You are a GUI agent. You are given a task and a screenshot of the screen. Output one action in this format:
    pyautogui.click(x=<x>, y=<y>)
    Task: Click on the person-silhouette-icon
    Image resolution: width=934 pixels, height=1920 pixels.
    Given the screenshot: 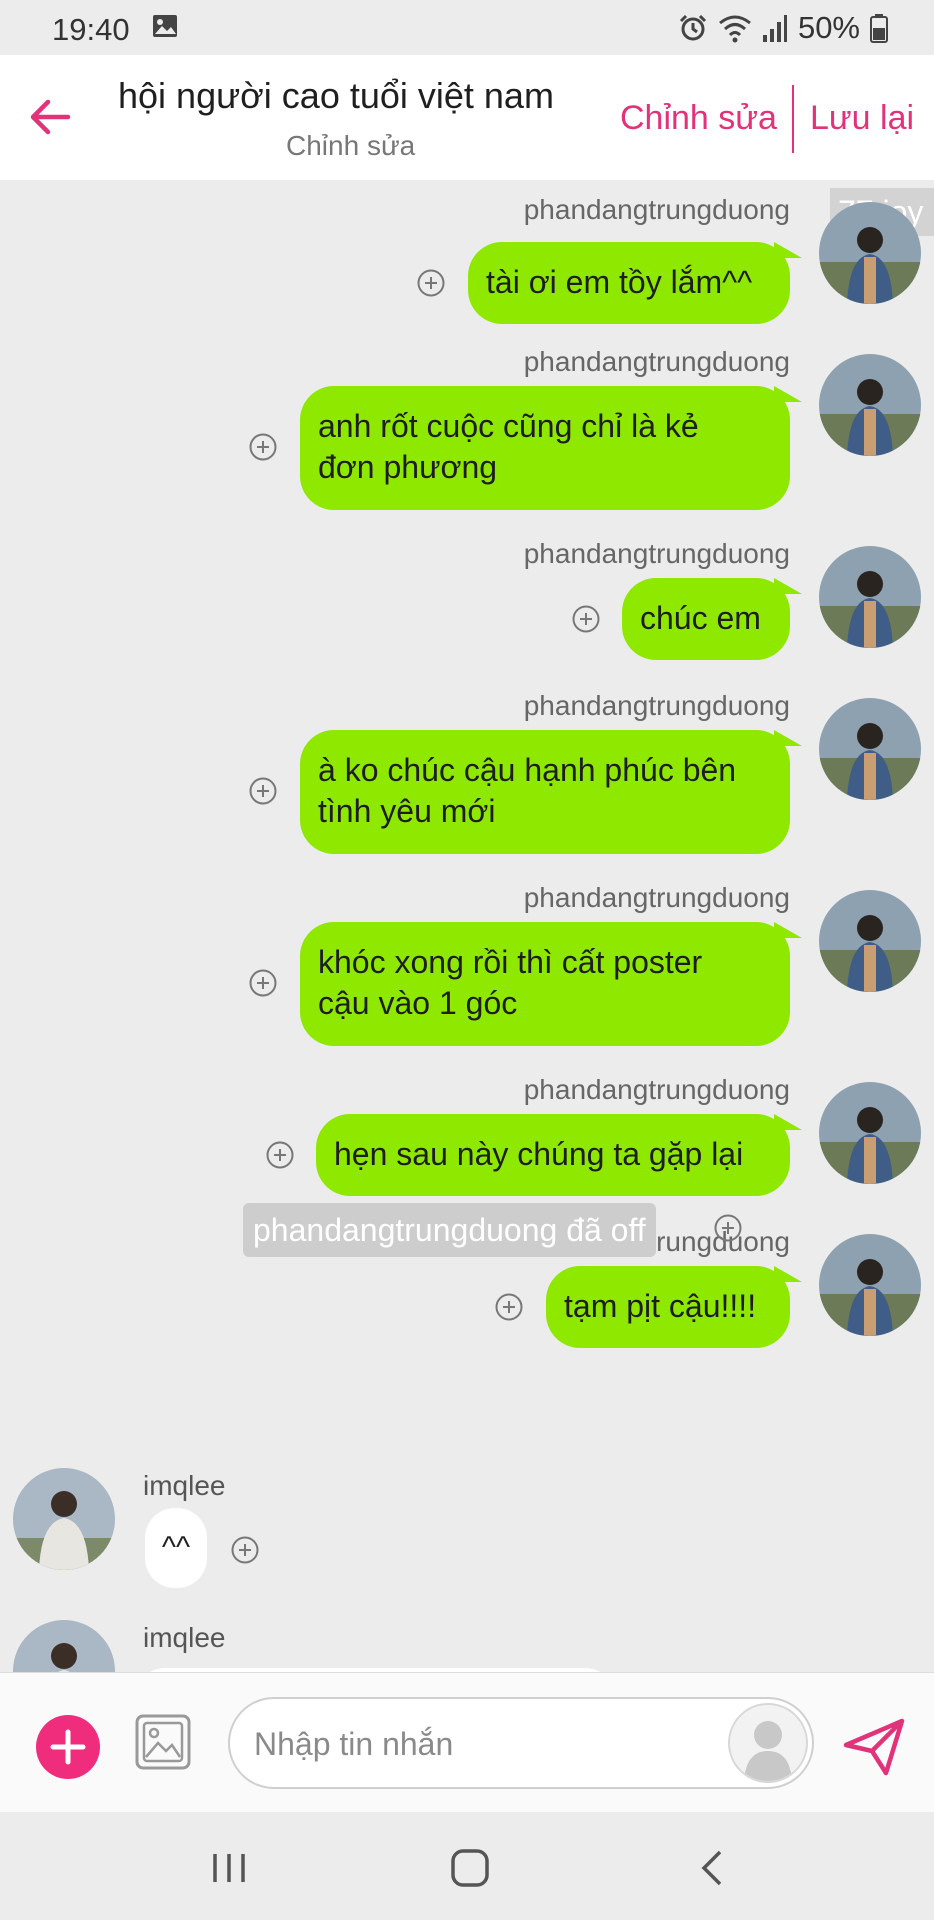 What is the action you would take?
    pyautogui.click(x=768, y=1751)
    